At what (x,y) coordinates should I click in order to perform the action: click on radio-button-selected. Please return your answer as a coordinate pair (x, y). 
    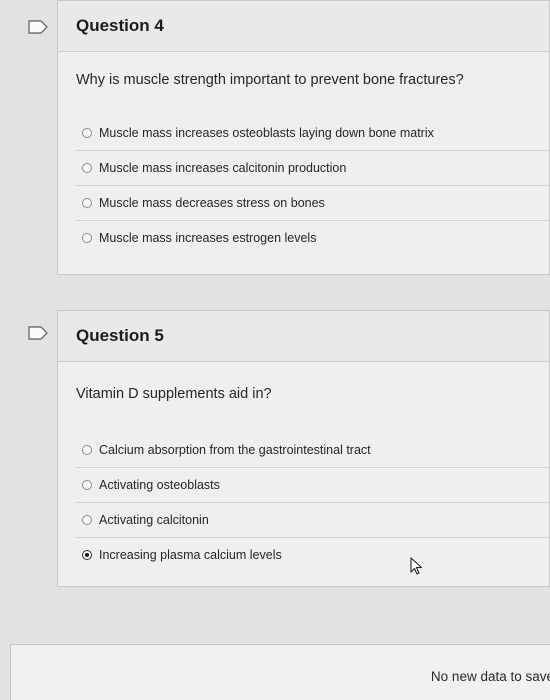
    Looking at the image, I should click on (87, 555).